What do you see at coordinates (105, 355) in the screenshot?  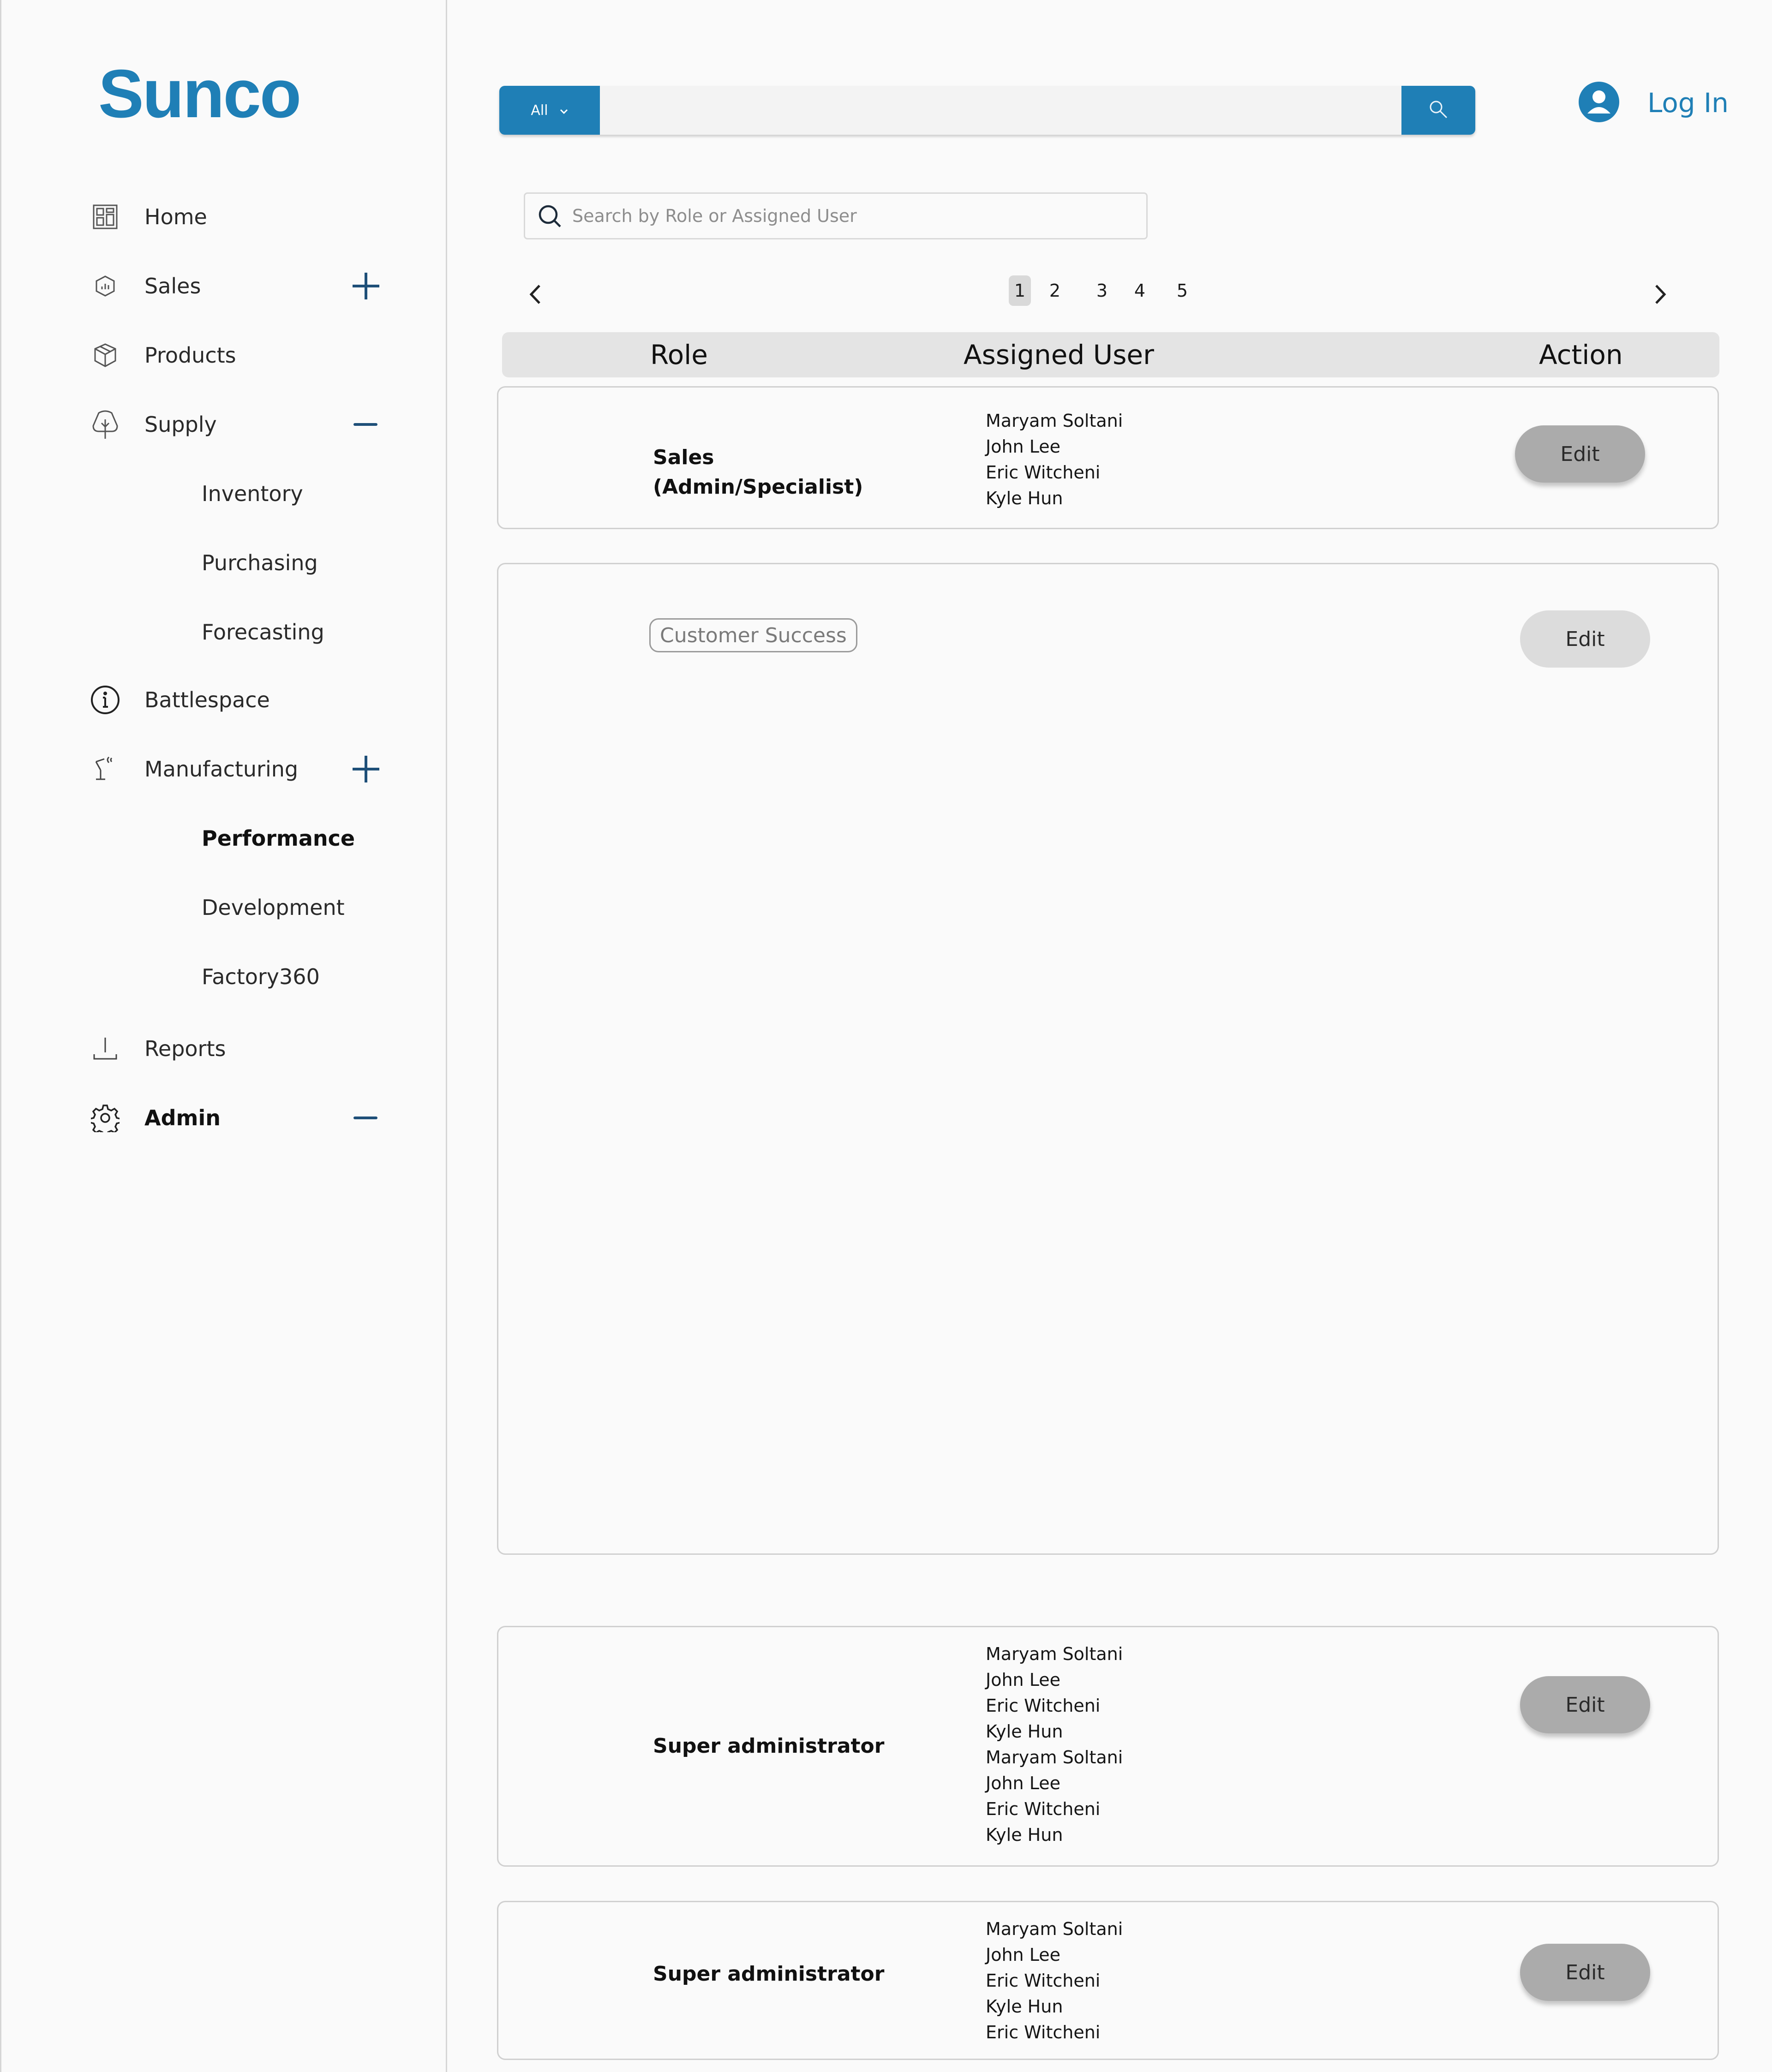 I see `box-icon` at bounding box center [105, 355].